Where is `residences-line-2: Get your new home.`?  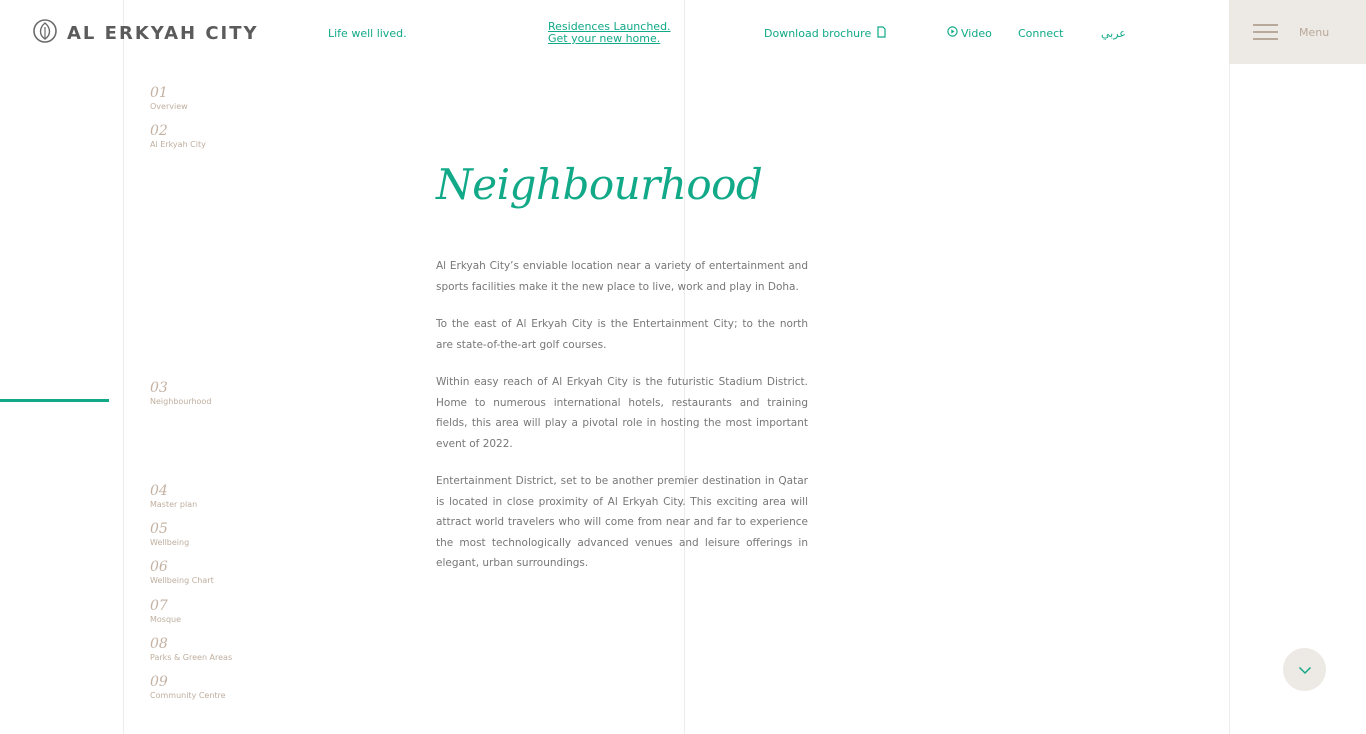 residences-line-2: Get your new home. is located at coordinates (604, 38).